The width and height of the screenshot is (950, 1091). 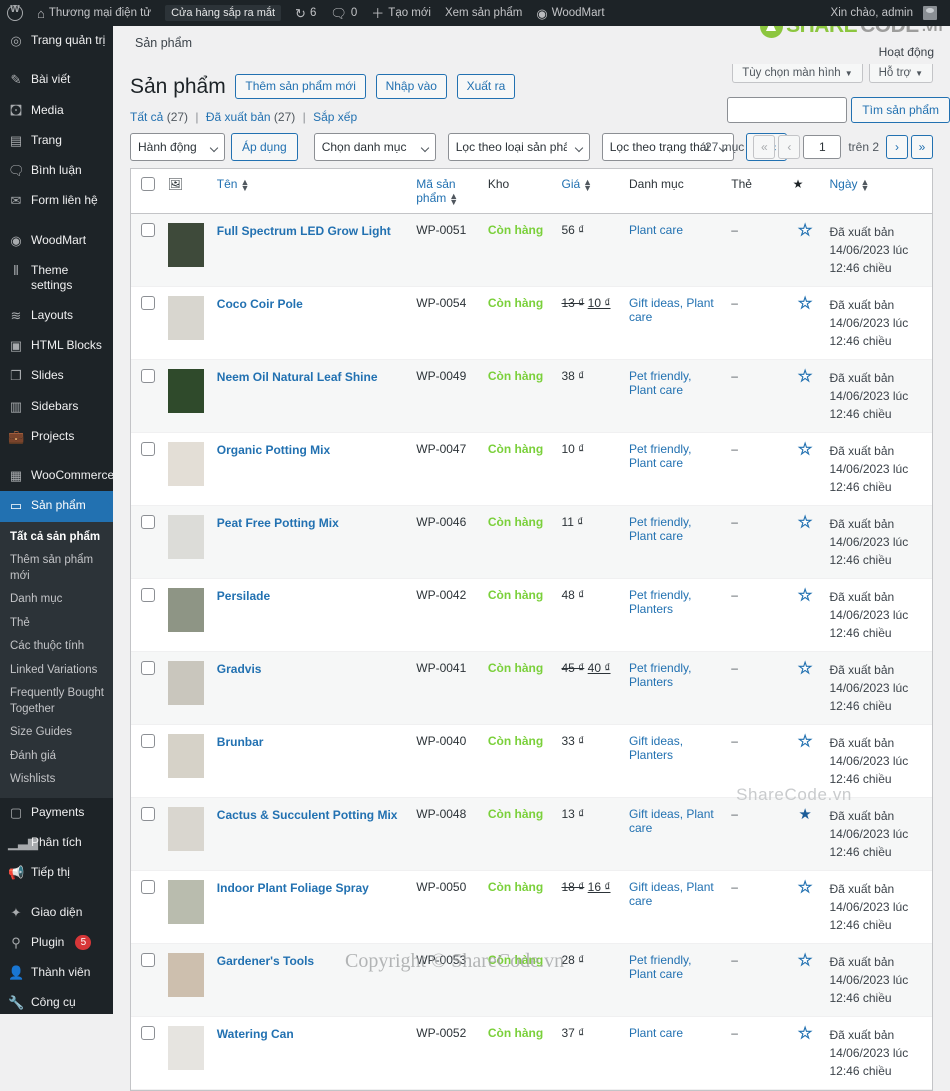 I want to click on product-name-link: Peat Free Potting Mix, so click(x=278, y=523).